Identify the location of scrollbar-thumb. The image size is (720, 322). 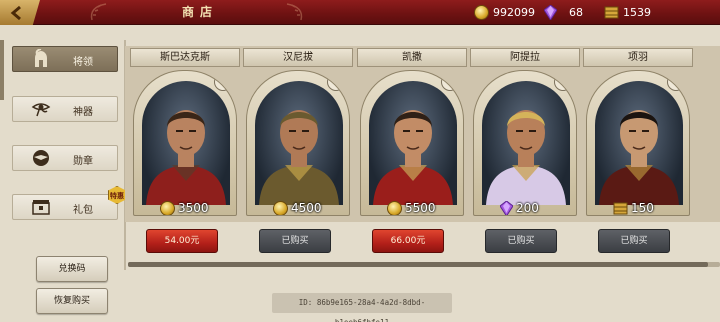
(418, 264).